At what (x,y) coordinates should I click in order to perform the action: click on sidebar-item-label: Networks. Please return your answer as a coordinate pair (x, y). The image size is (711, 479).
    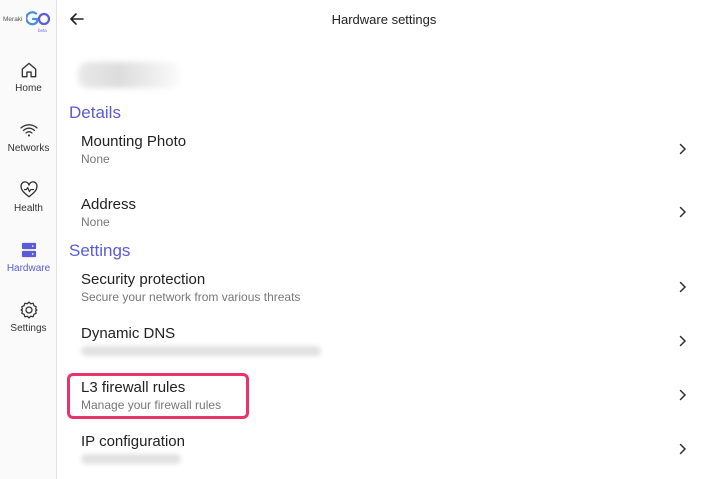
    Looking at the image, I should click on (28, 148).